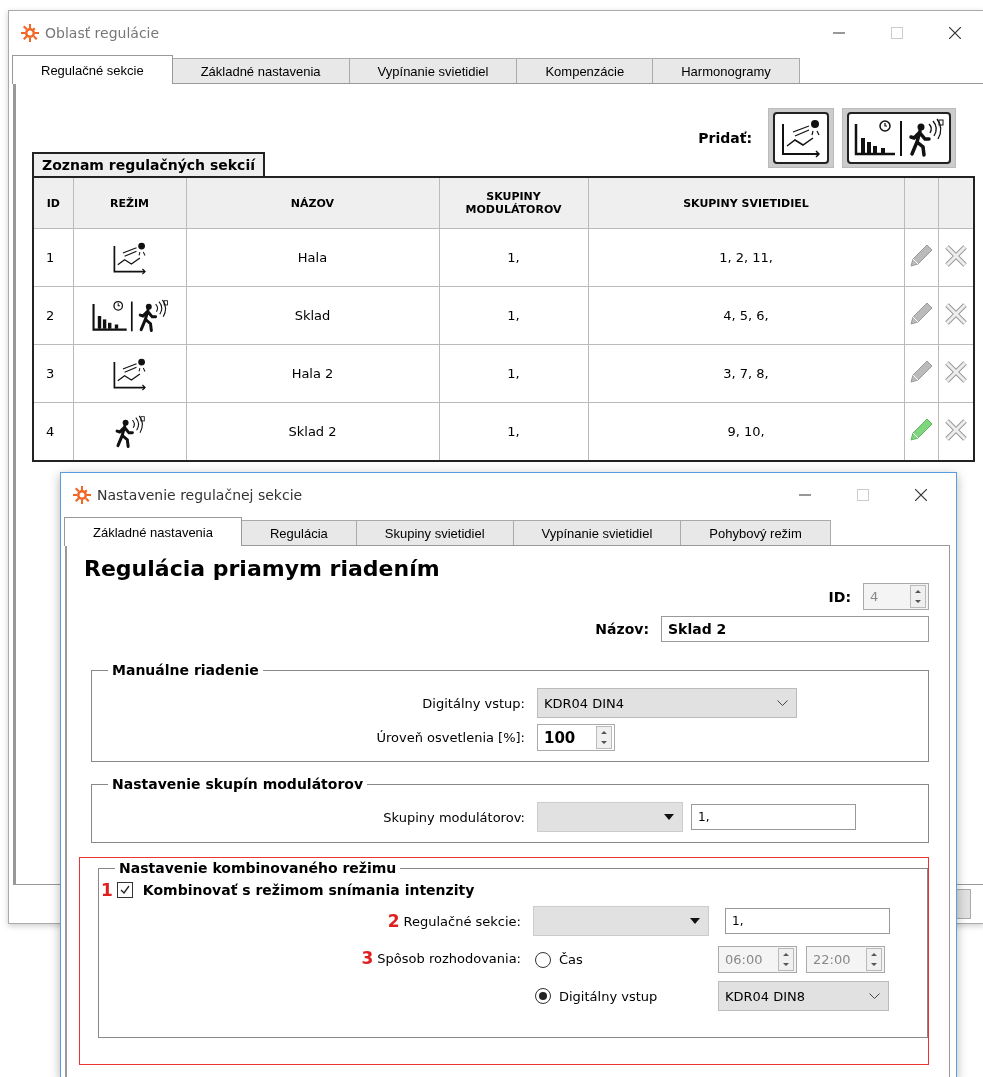 Image resolution: width=983 pixels, height=1077 pixels. I want to click on tab: Skupiny svietidiel, so click(434, 532).